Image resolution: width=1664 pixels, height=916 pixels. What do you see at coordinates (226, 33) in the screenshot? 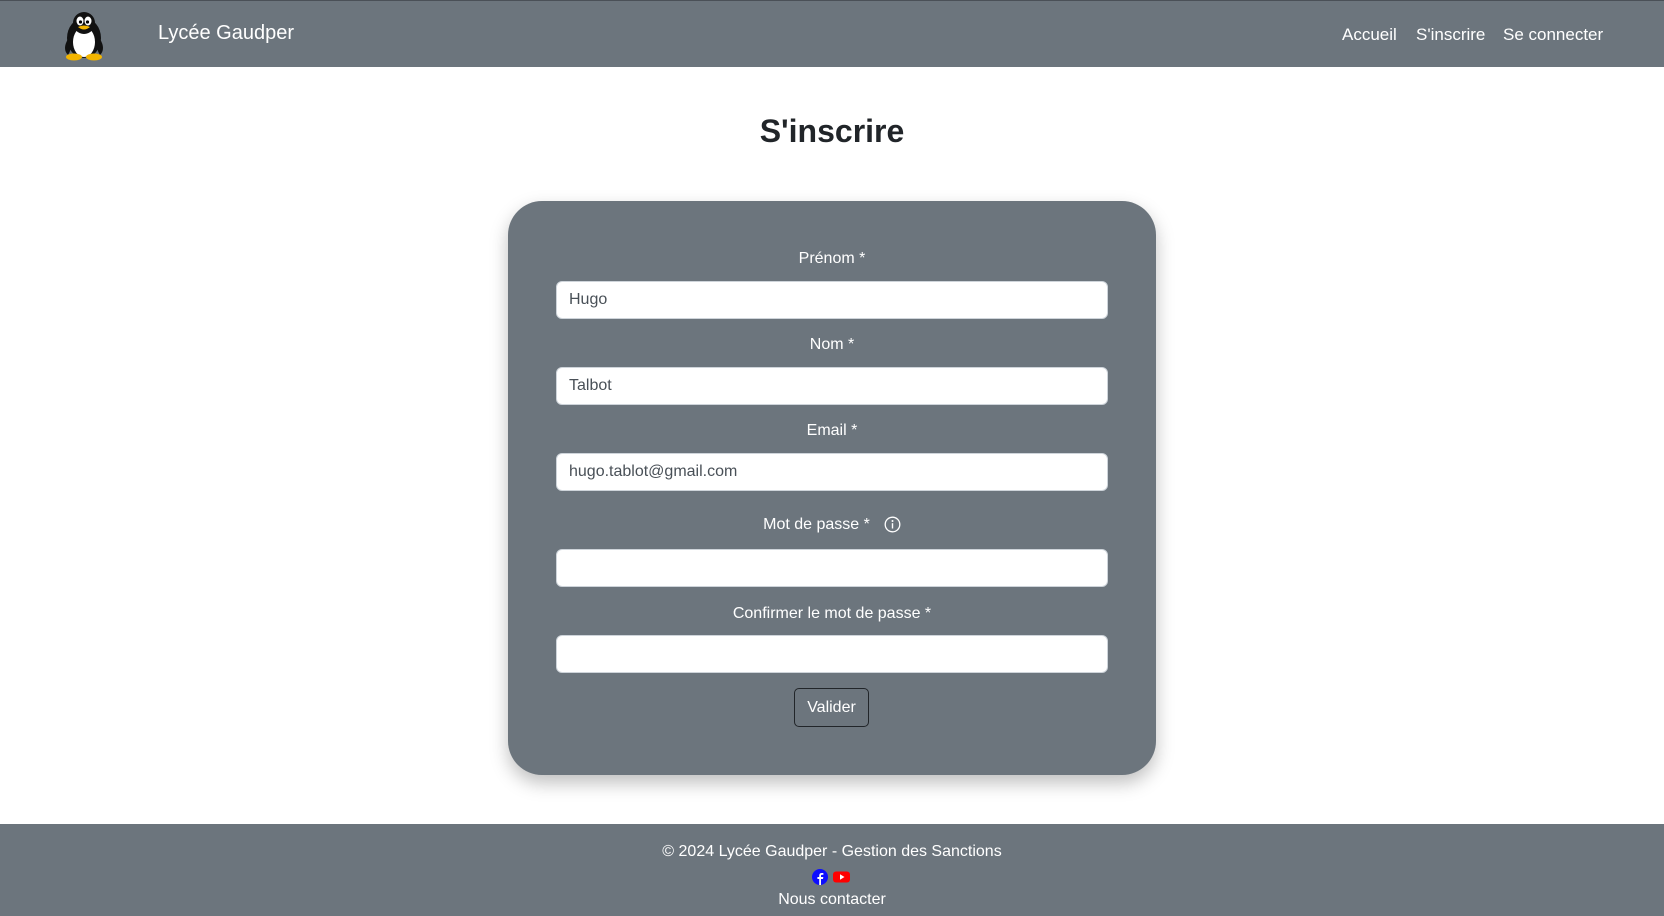
I see `brand-name: Lycée Gaudper` at bounding box center [226, 33].